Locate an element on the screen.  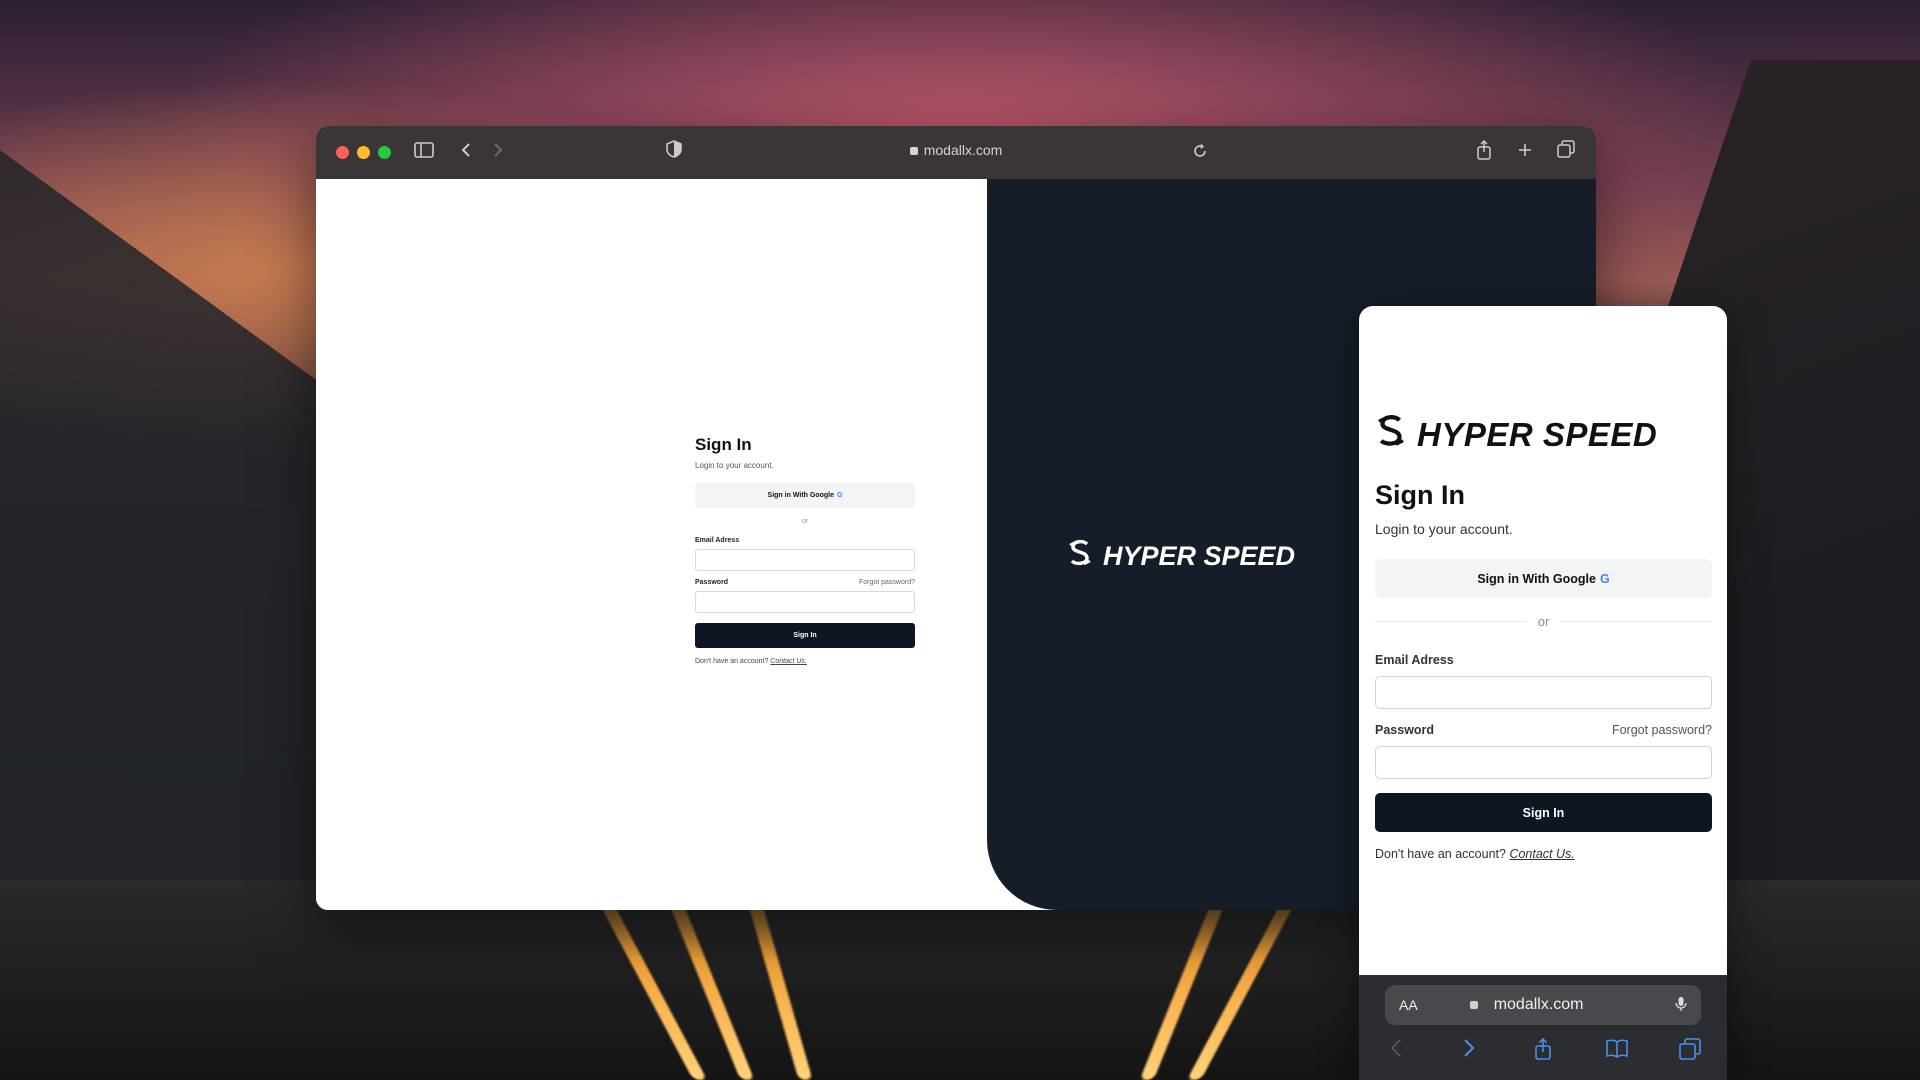
sign-in-button: Sign In is located at coordinates (805, 635).